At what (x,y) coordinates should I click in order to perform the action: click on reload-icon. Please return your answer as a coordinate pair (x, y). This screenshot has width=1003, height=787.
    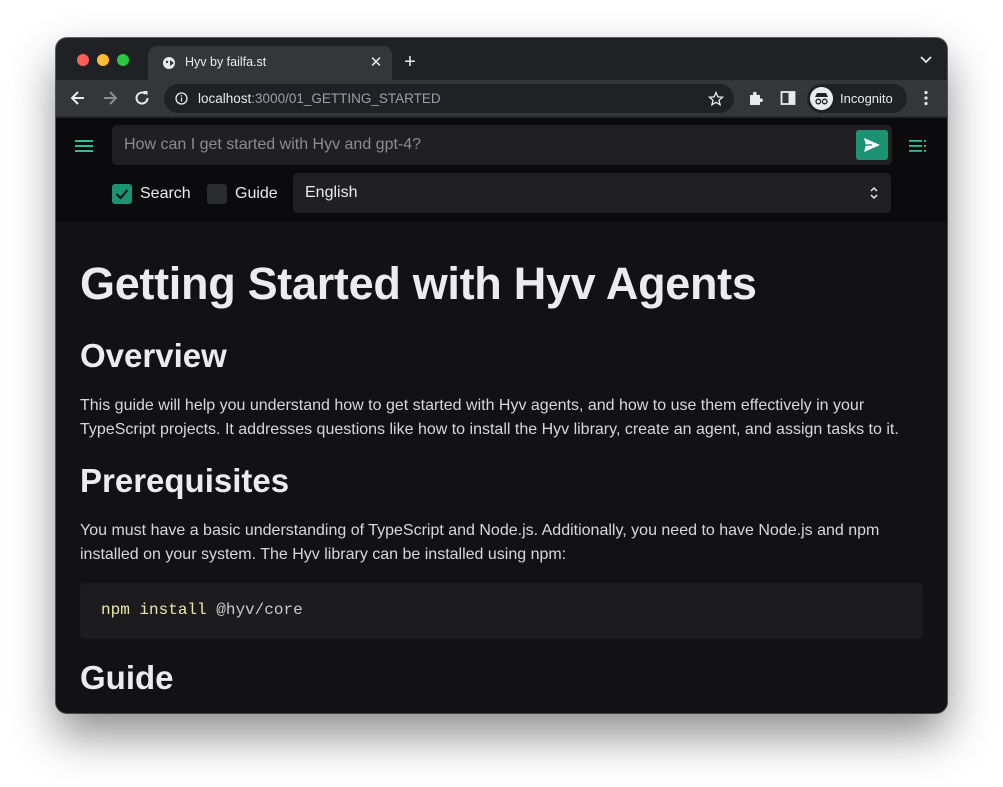
    Looking at the image, I should click on (142, 98).